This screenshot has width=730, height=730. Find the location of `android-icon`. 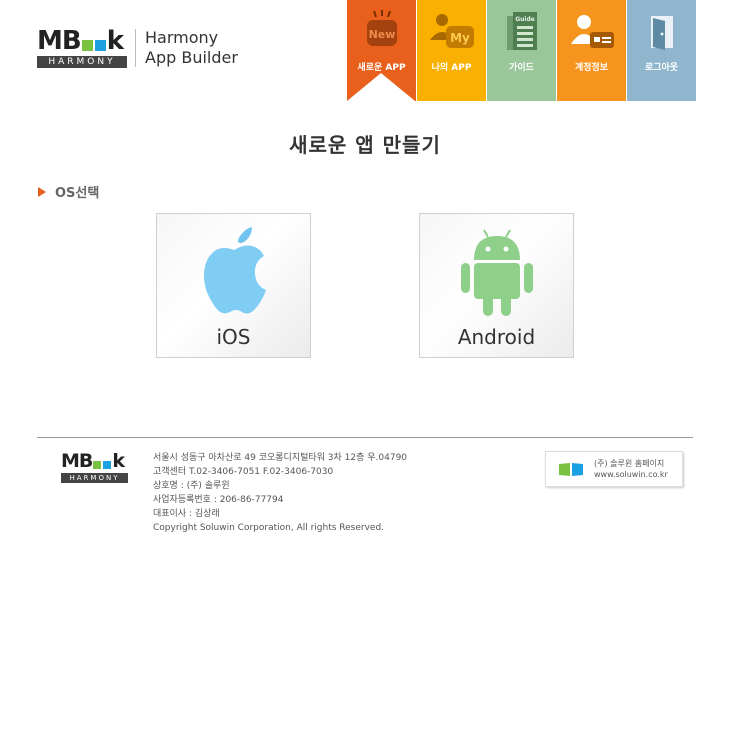

android-icon is located at coordinates (496, 272).